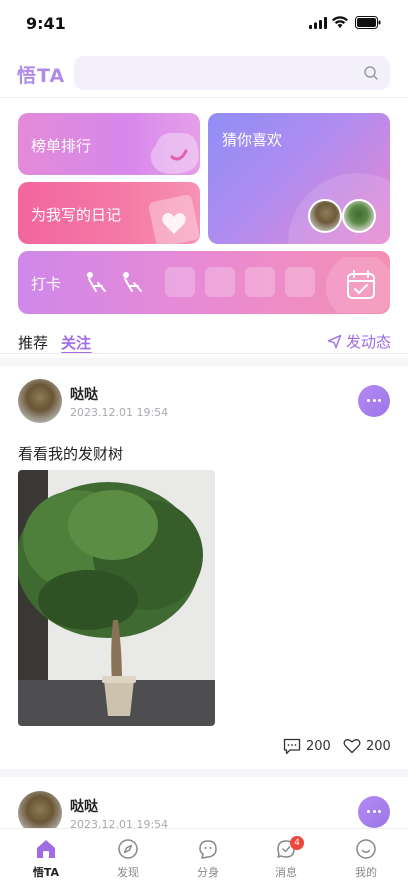 Image resolution: width=408 pixels, height=883 pixels. I want to click on post-image, so click(116, 598).